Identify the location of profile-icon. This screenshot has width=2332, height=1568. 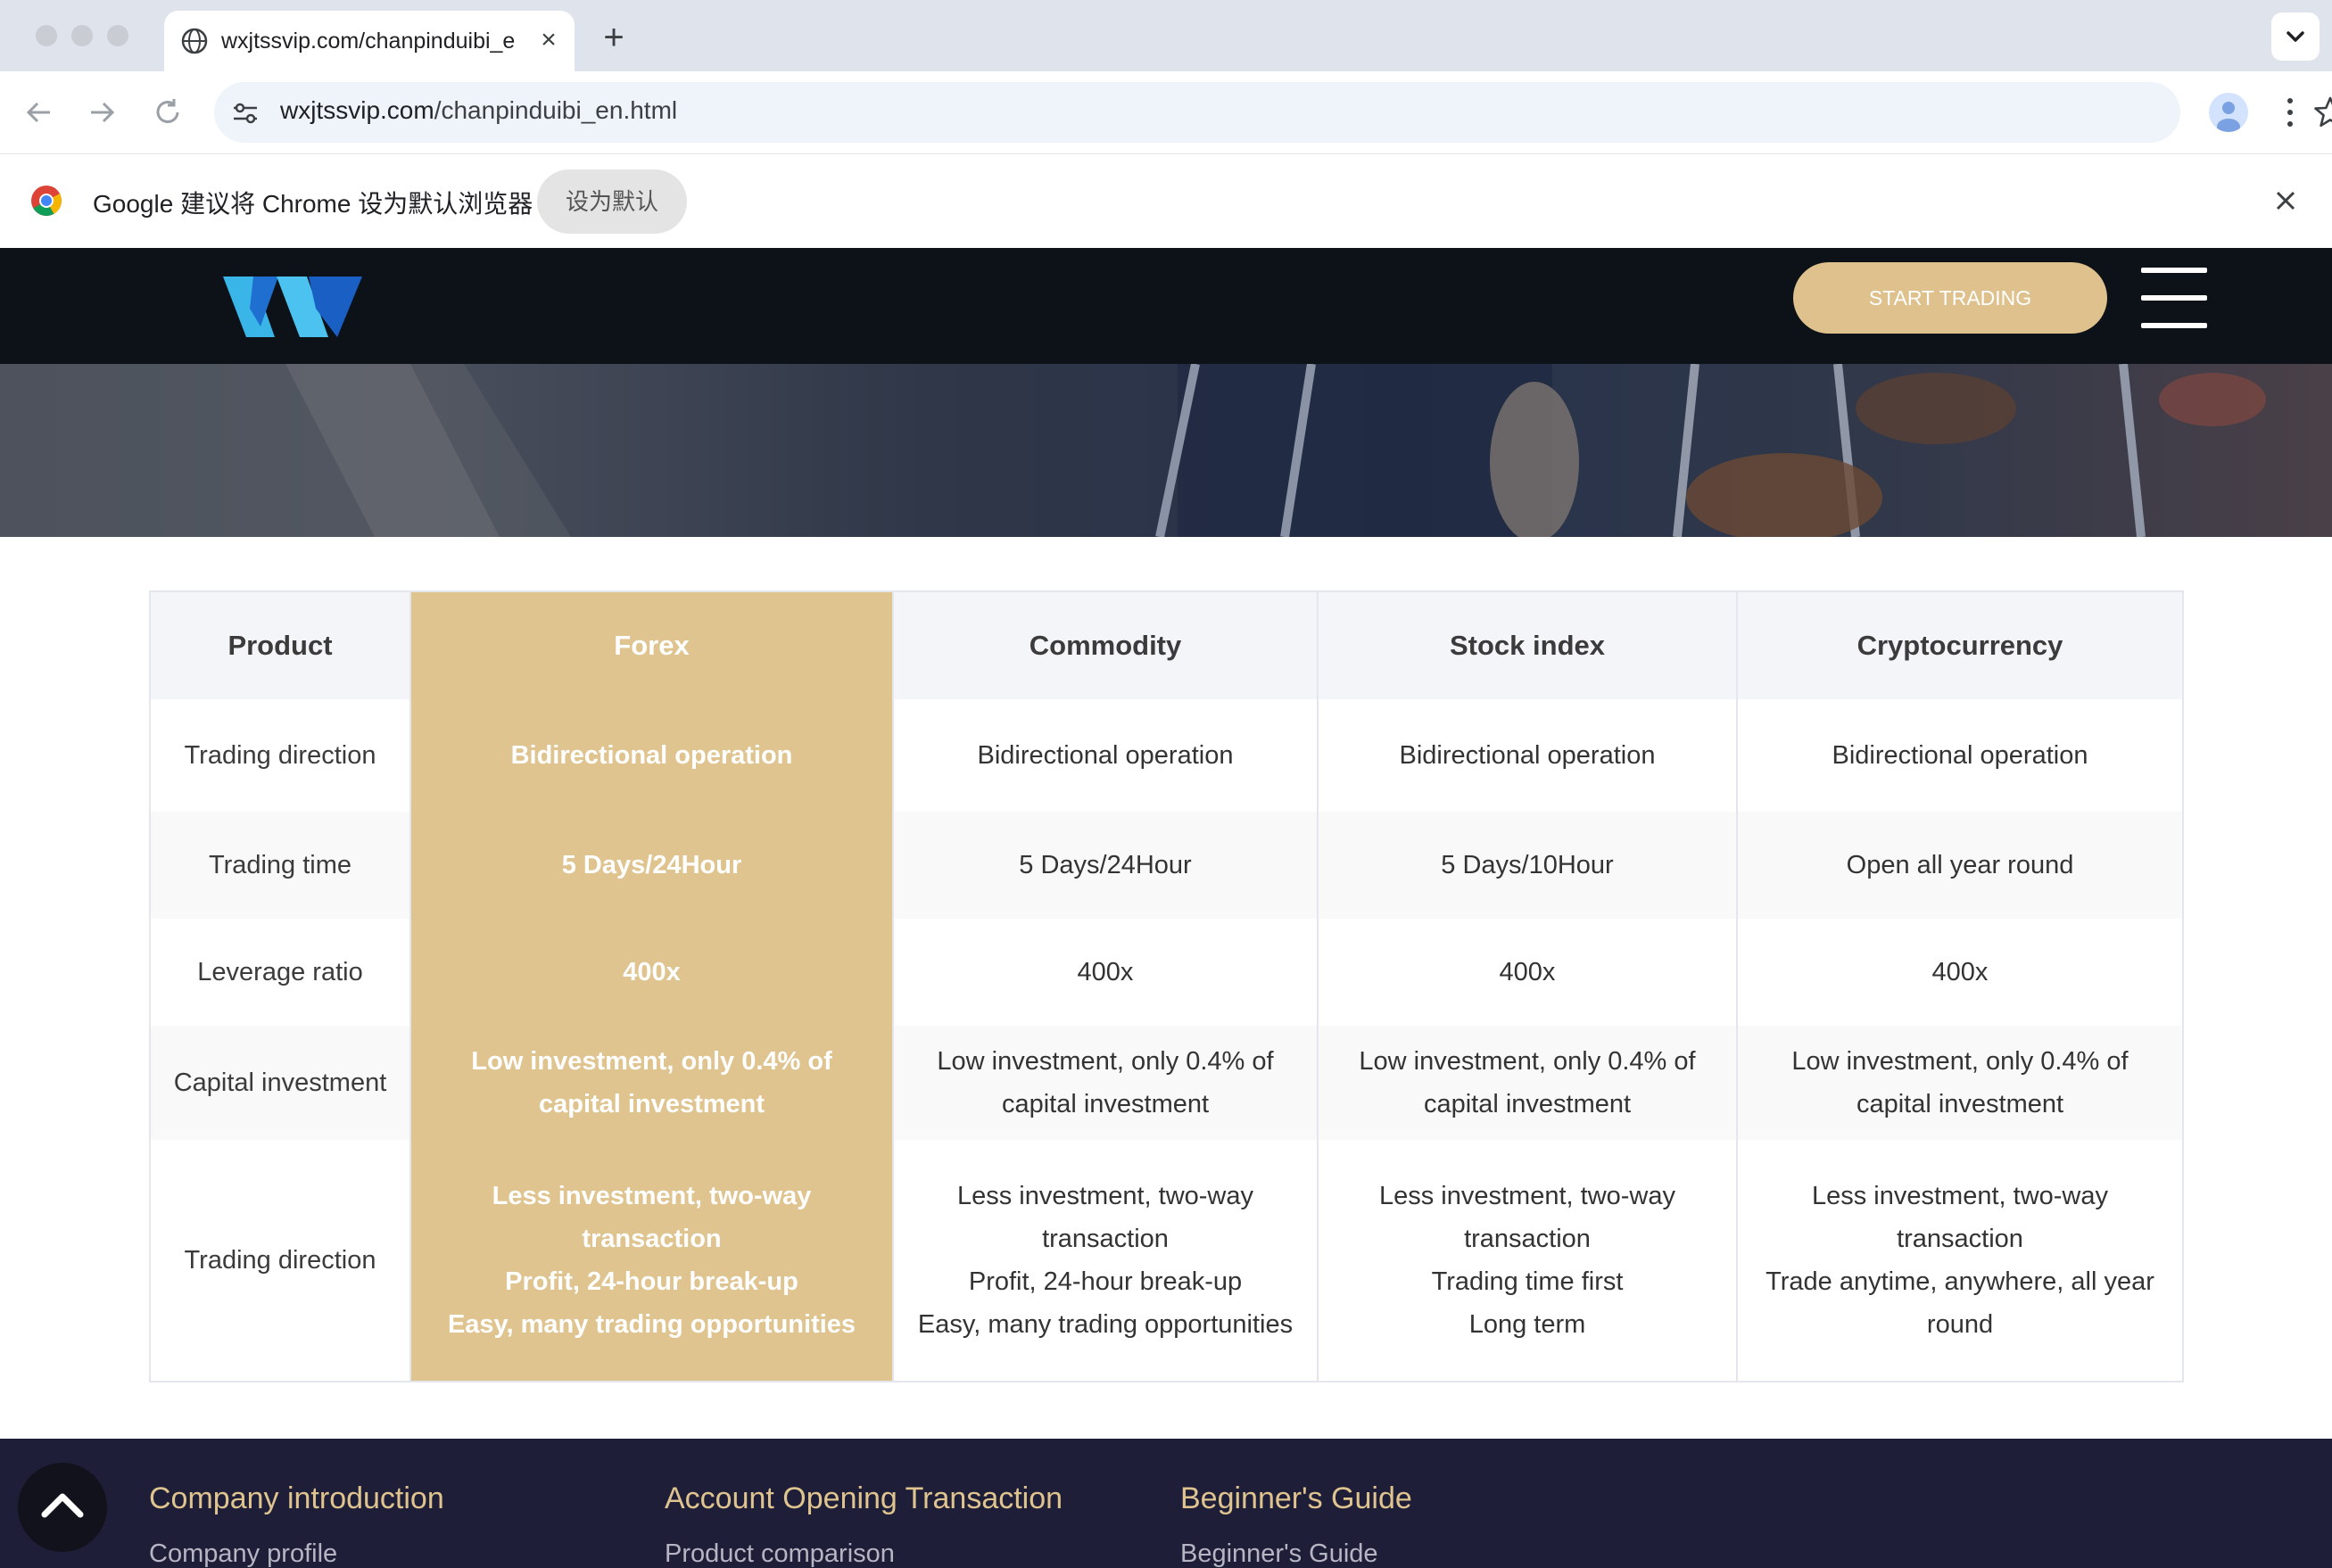
(2228, 112).